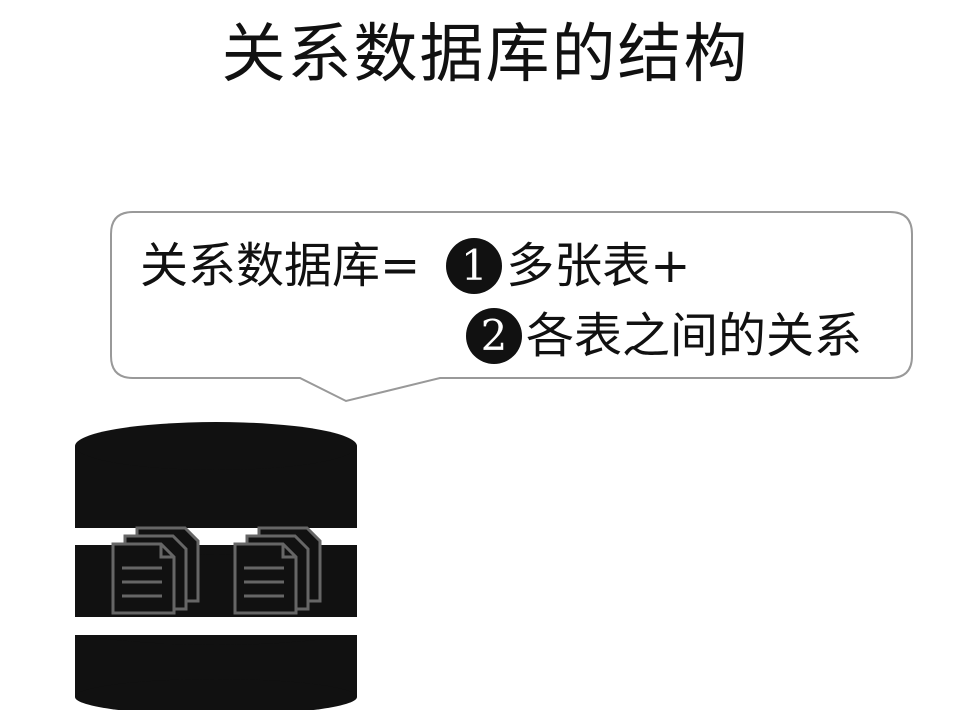  I want to click on database-icon, so click(216, 566).